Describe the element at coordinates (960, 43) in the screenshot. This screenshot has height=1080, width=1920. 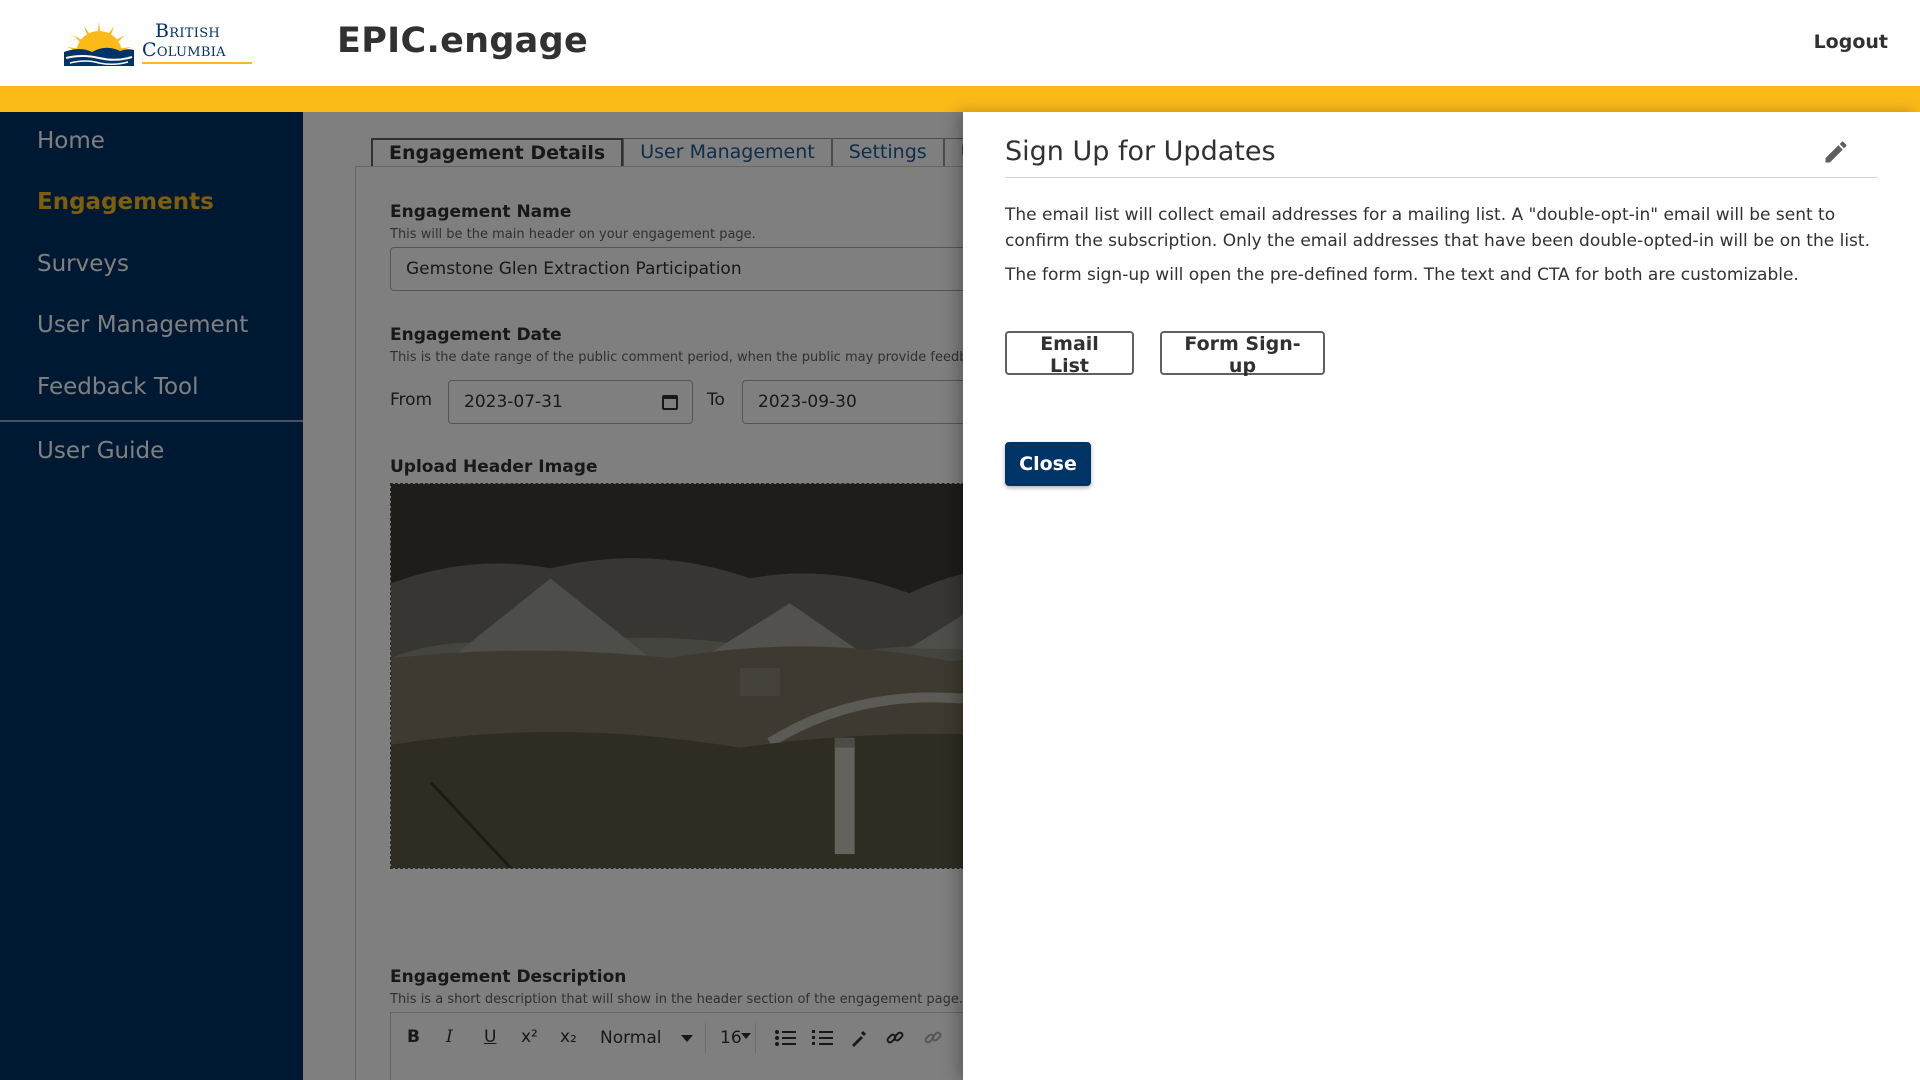
I see `top-header: British Columbia EPIC.engage Logout` at that location.